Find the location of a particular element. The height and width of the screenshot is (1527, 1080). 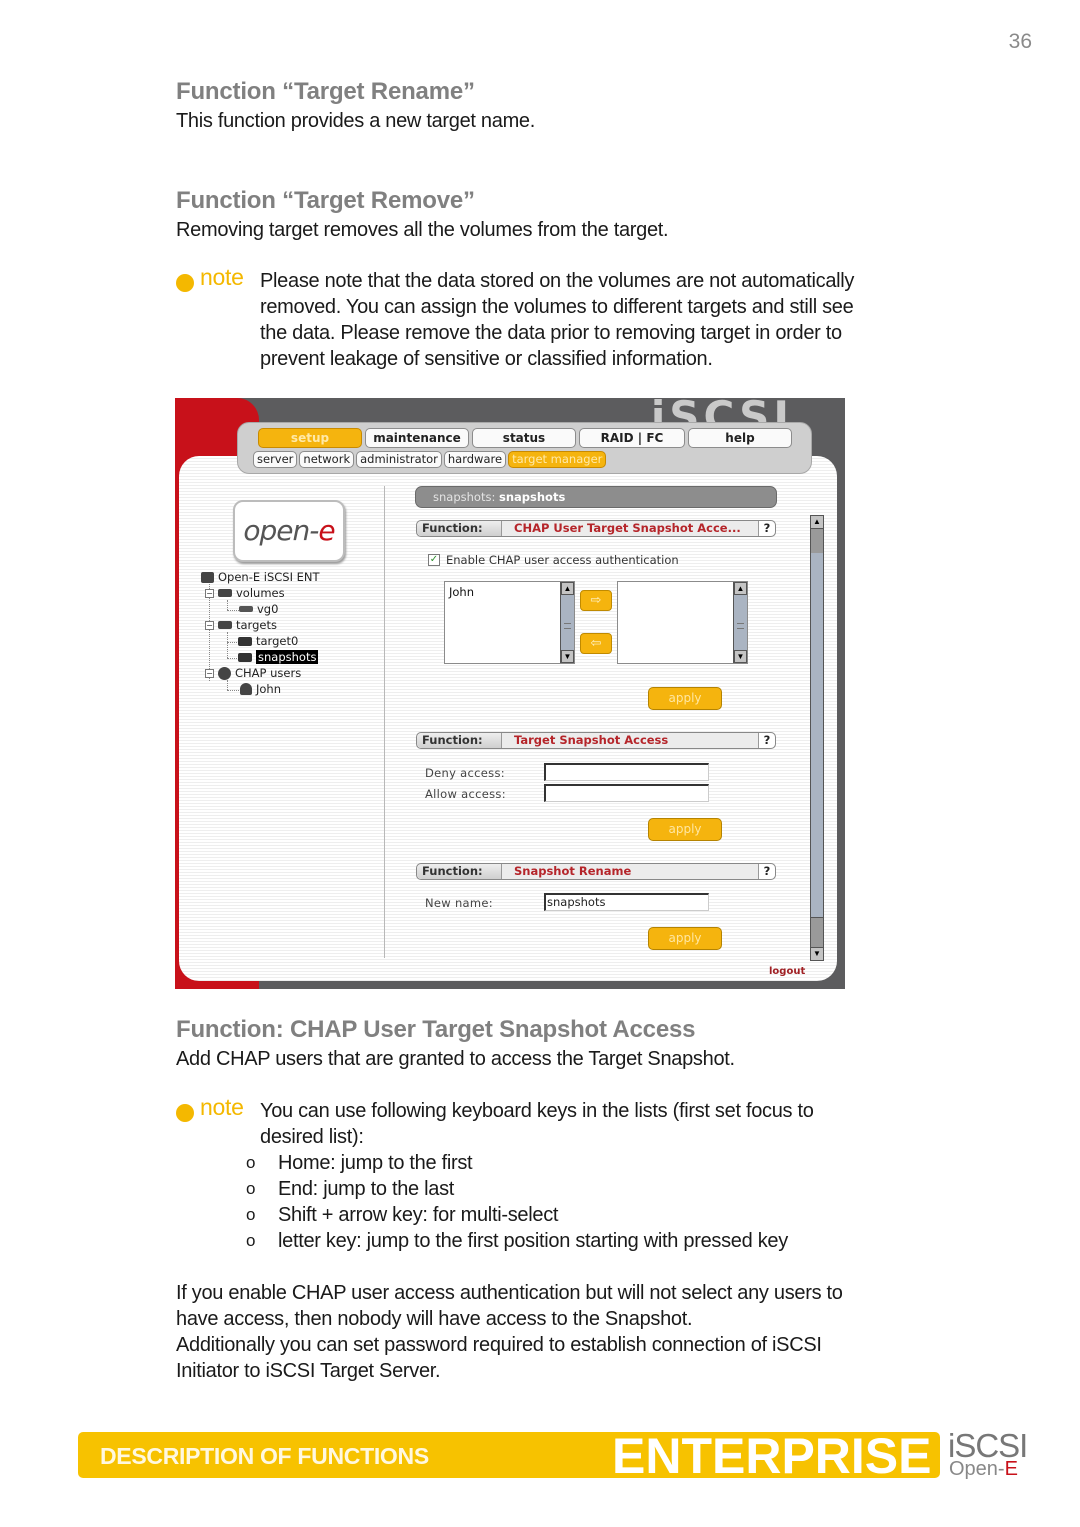

list-item: John is located at coordinates (509, 590).